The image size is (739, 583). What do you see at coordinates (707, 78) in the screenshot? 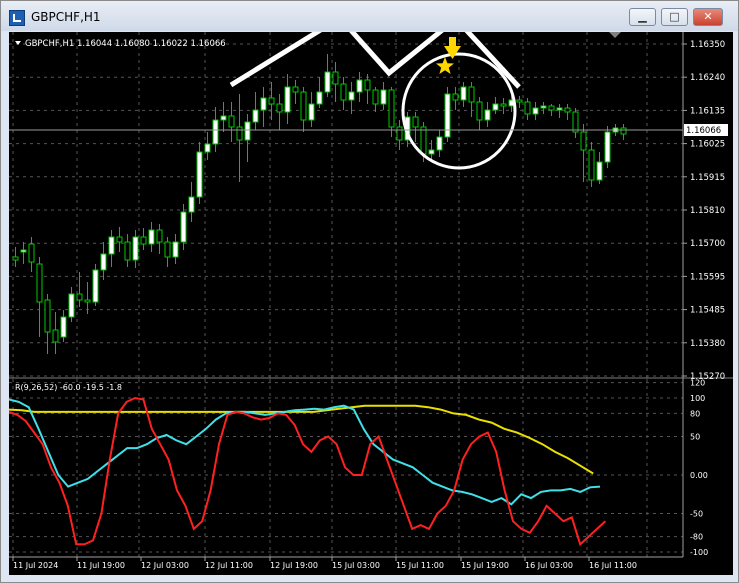
I see `price-tick-label: 1.16240` at bounding box center [707, 78].